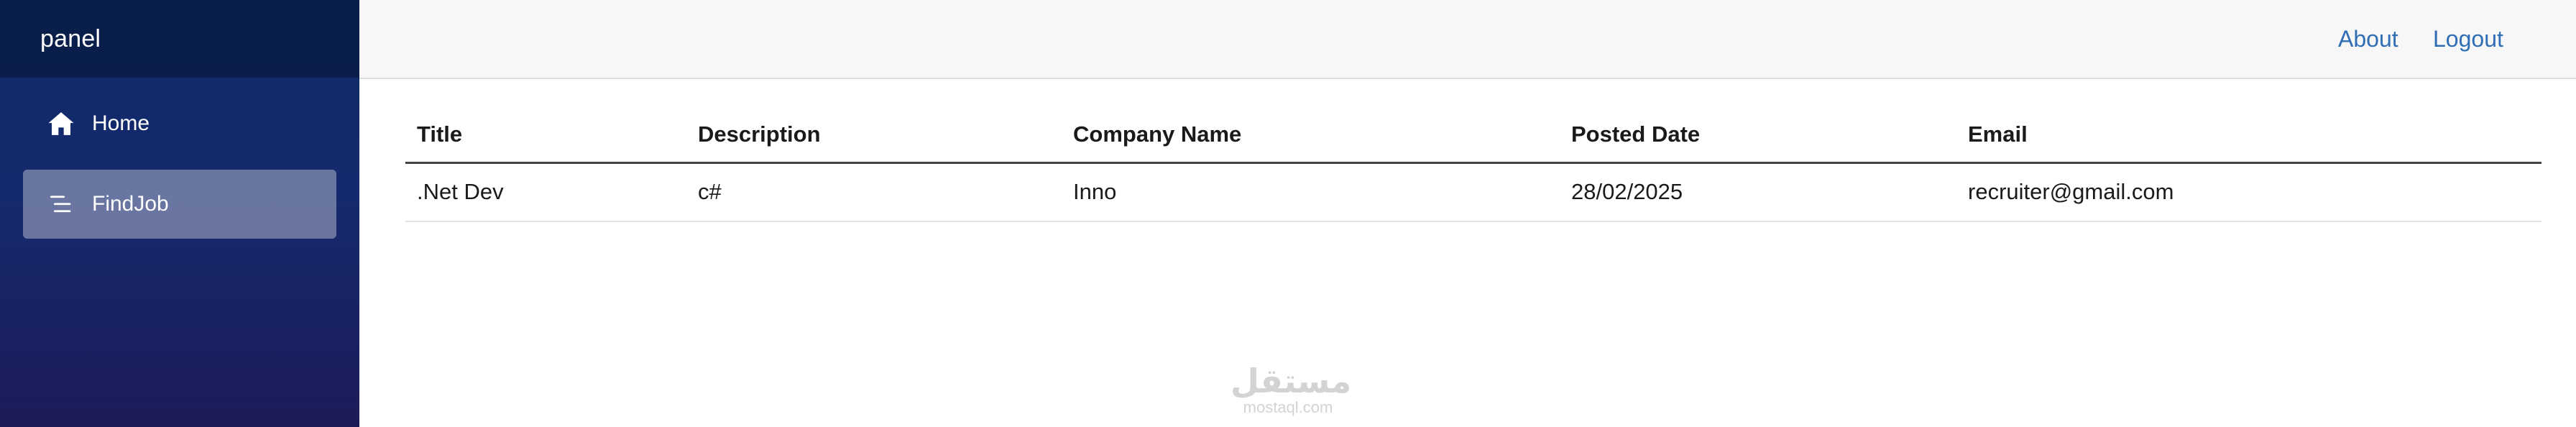 This screenshot has height=427, width=2576. Describe the element at coordinates (2249, 192) in the screenshot. I see `cell-email: recruiter@gmail.com` at that location.